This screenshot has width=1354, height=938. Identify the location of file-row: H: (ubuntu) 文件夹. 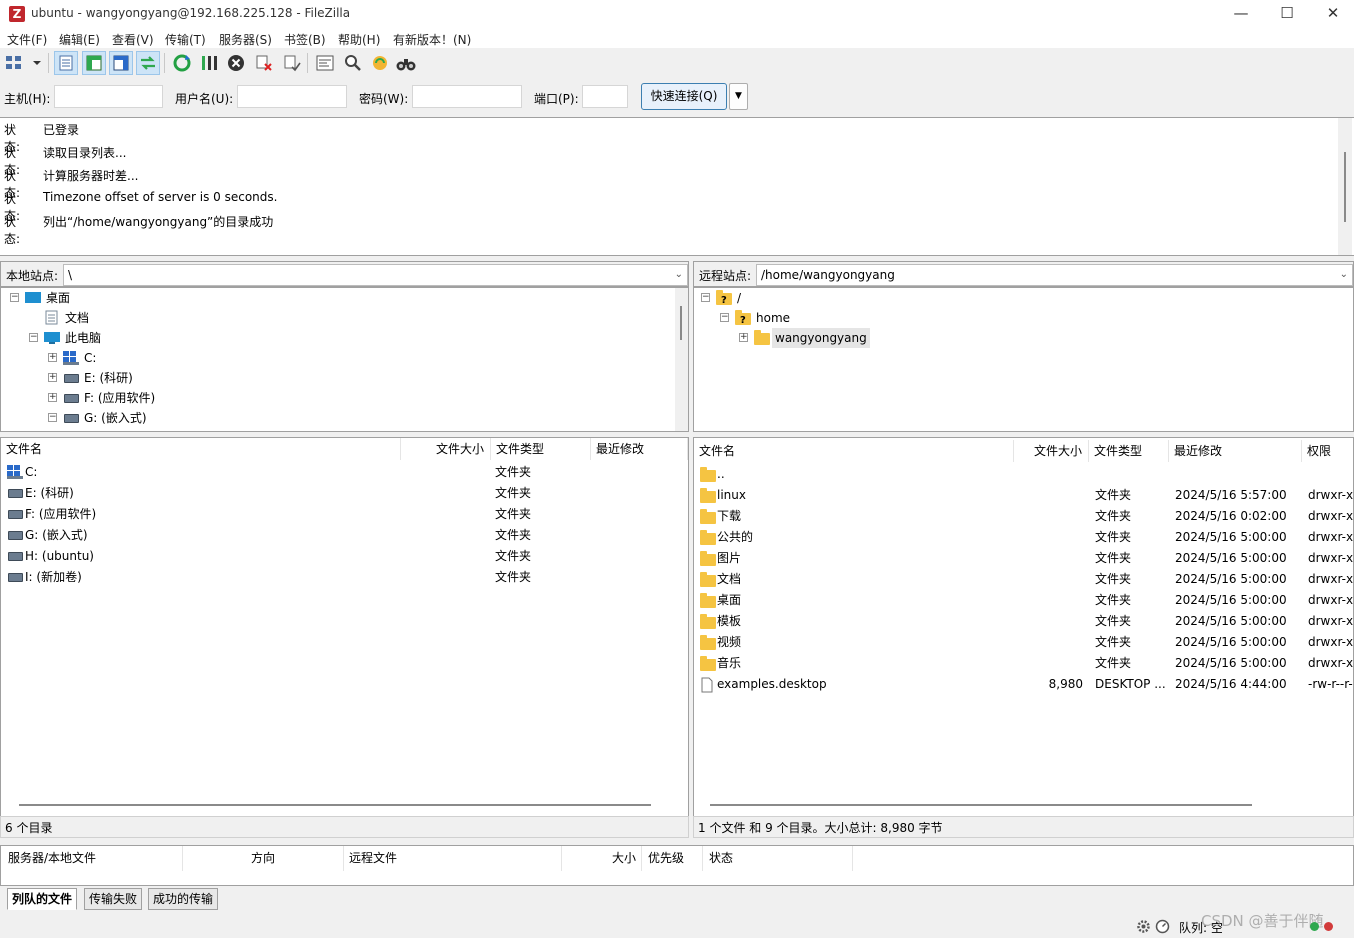
(344, 556).